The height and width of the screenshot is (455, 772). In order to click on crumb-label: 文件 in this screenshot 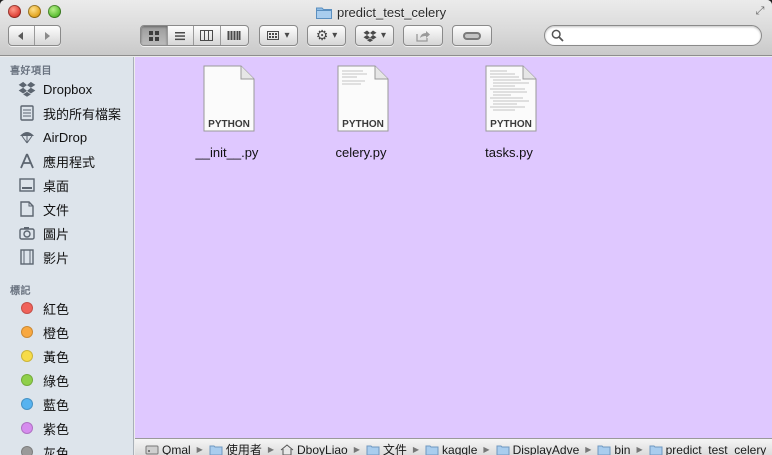, I will do `click(394, 449)`.